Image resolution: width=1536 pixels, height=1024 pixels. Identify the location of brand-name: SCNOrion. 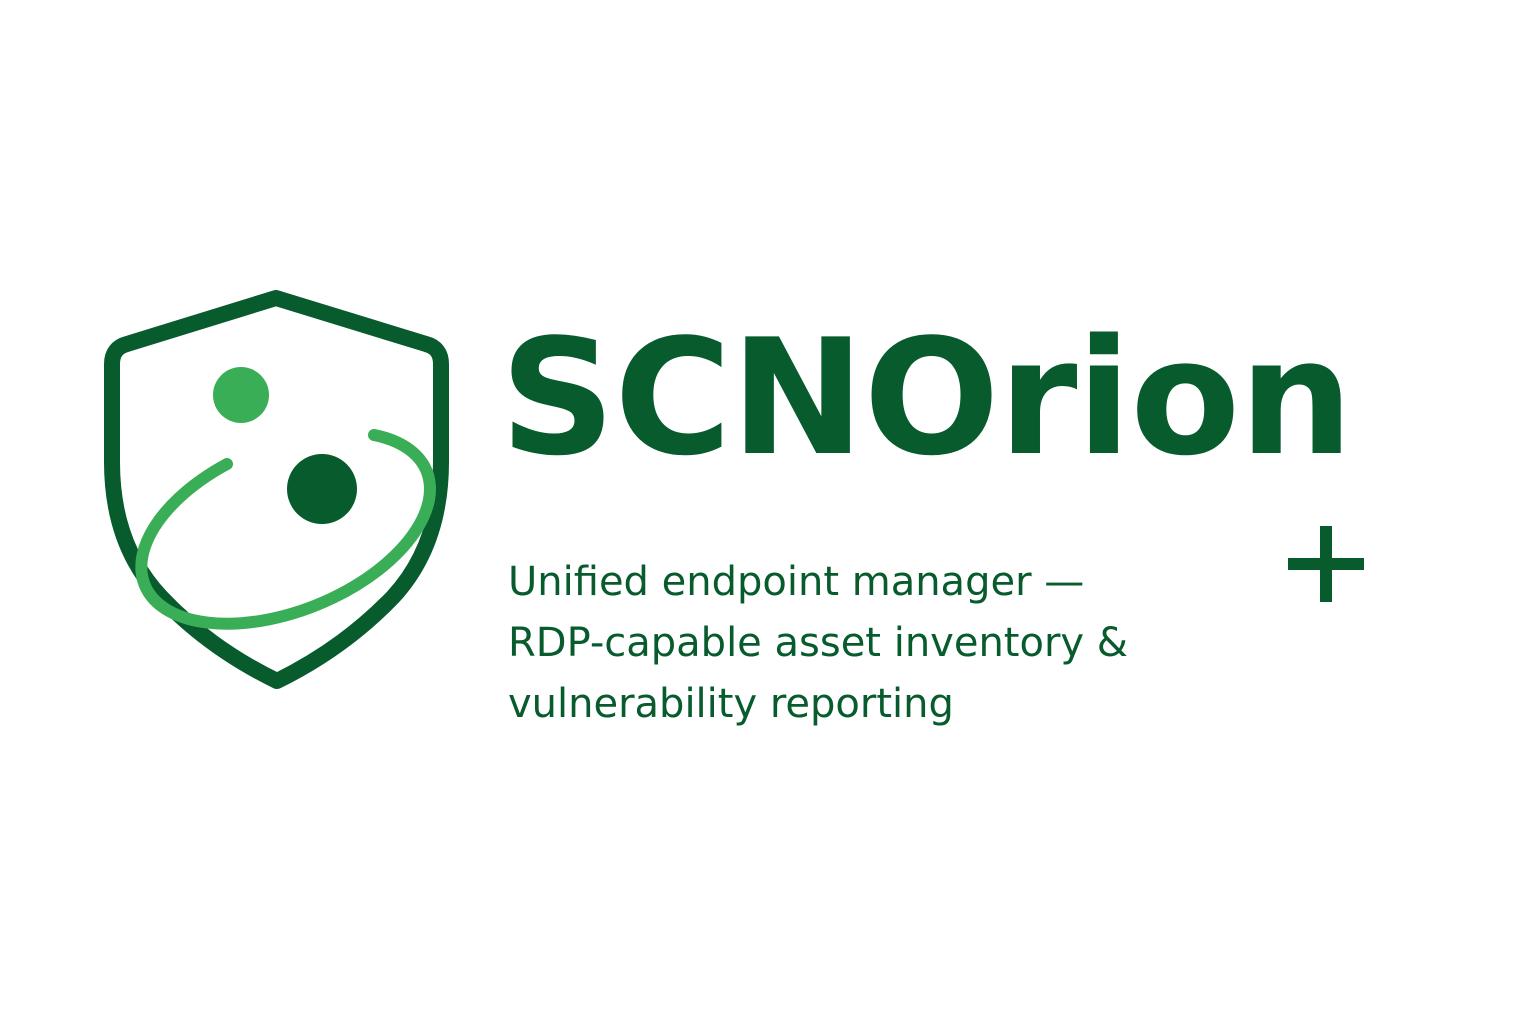
(926, 397).